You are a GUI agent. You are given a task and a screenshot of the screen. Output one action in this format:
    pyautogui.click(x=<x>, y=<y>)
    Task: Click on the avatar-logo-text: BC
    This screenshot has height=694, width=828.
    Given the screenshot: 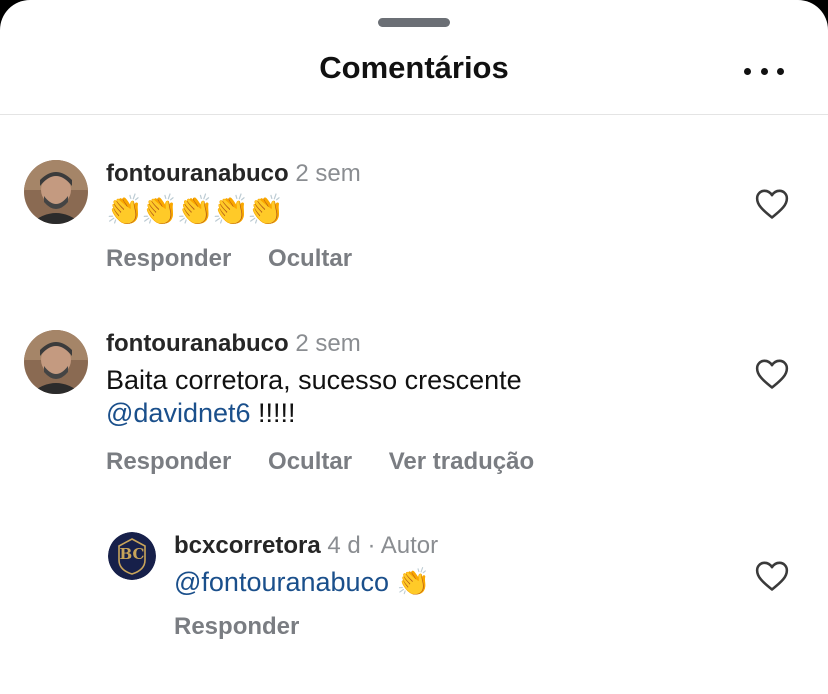 What is the action you would take?
    pyautogui.click(x=132, y=554)
    